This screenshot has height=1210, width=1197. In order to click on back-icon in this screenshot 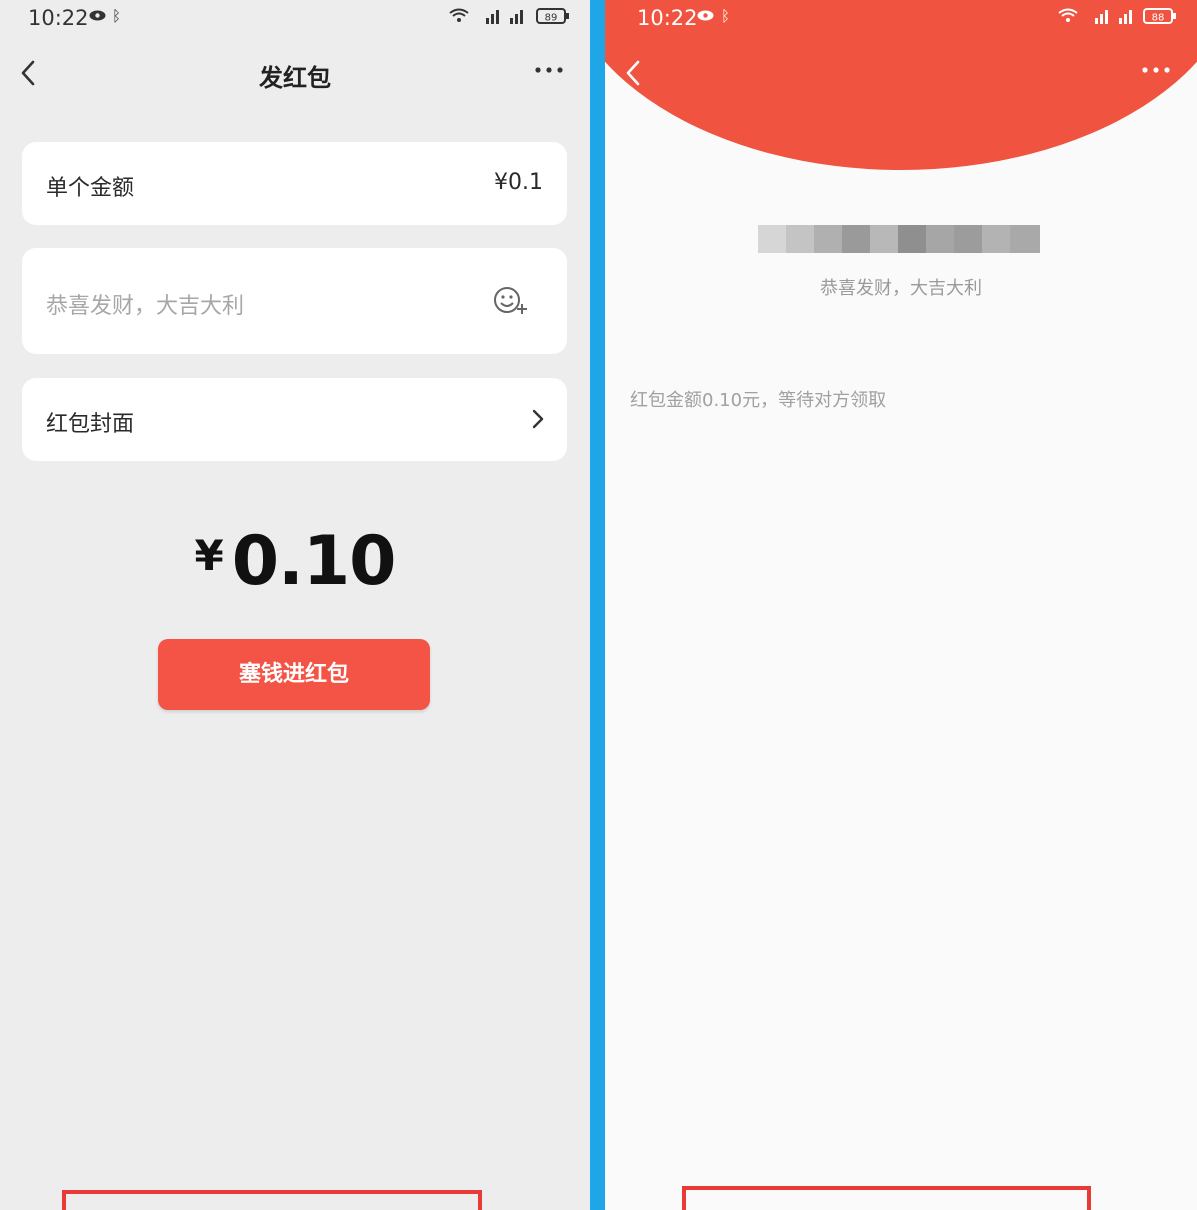, I will do `click(634, 73)`.